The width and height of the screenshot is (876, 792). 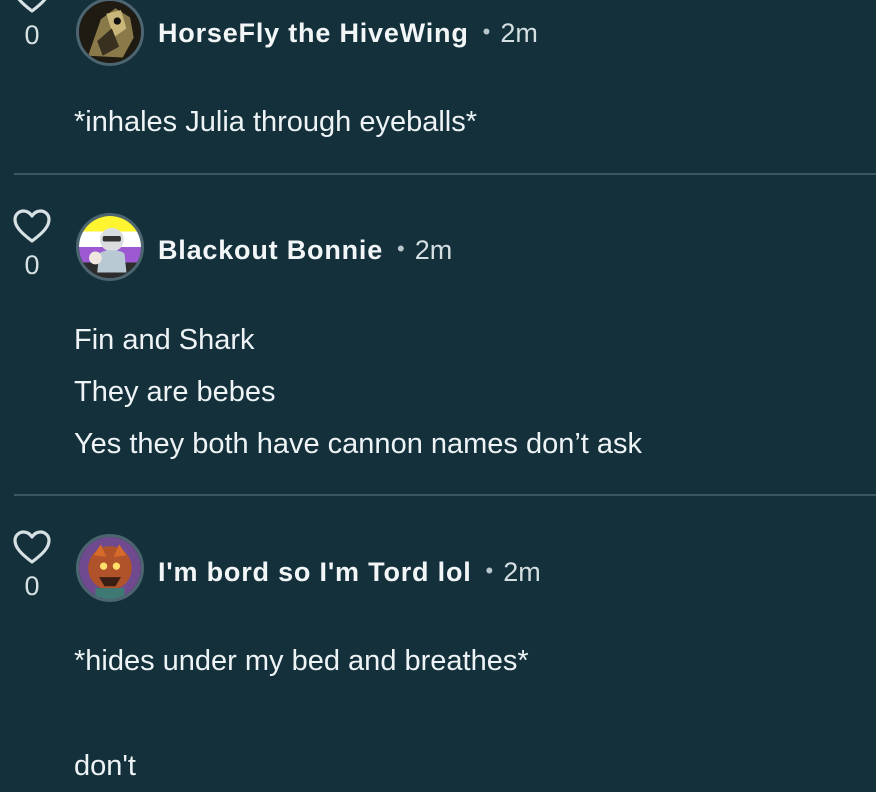 I want to click on comment-text: *hides under my bed and breathes*, so click(x=301, y=661).